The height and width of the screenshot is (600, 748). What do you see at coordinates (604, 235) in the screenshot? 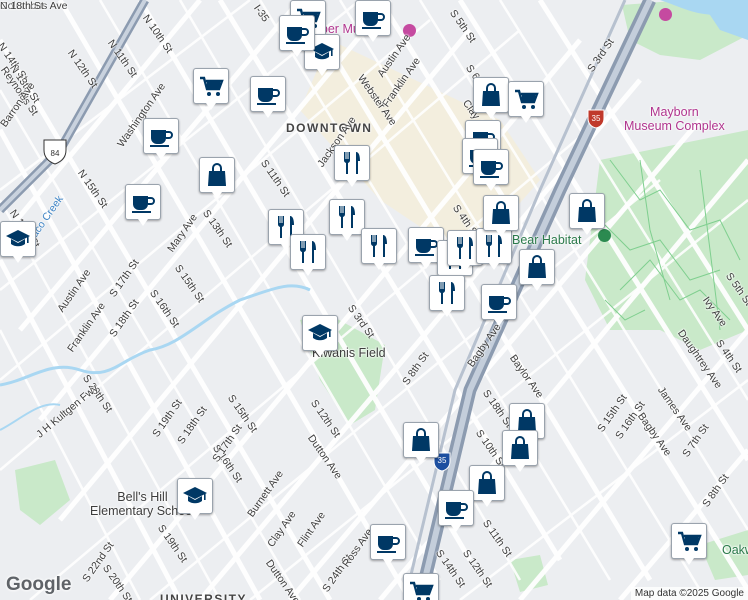
I see `zoo-icon` at bounding box center [604, 235].